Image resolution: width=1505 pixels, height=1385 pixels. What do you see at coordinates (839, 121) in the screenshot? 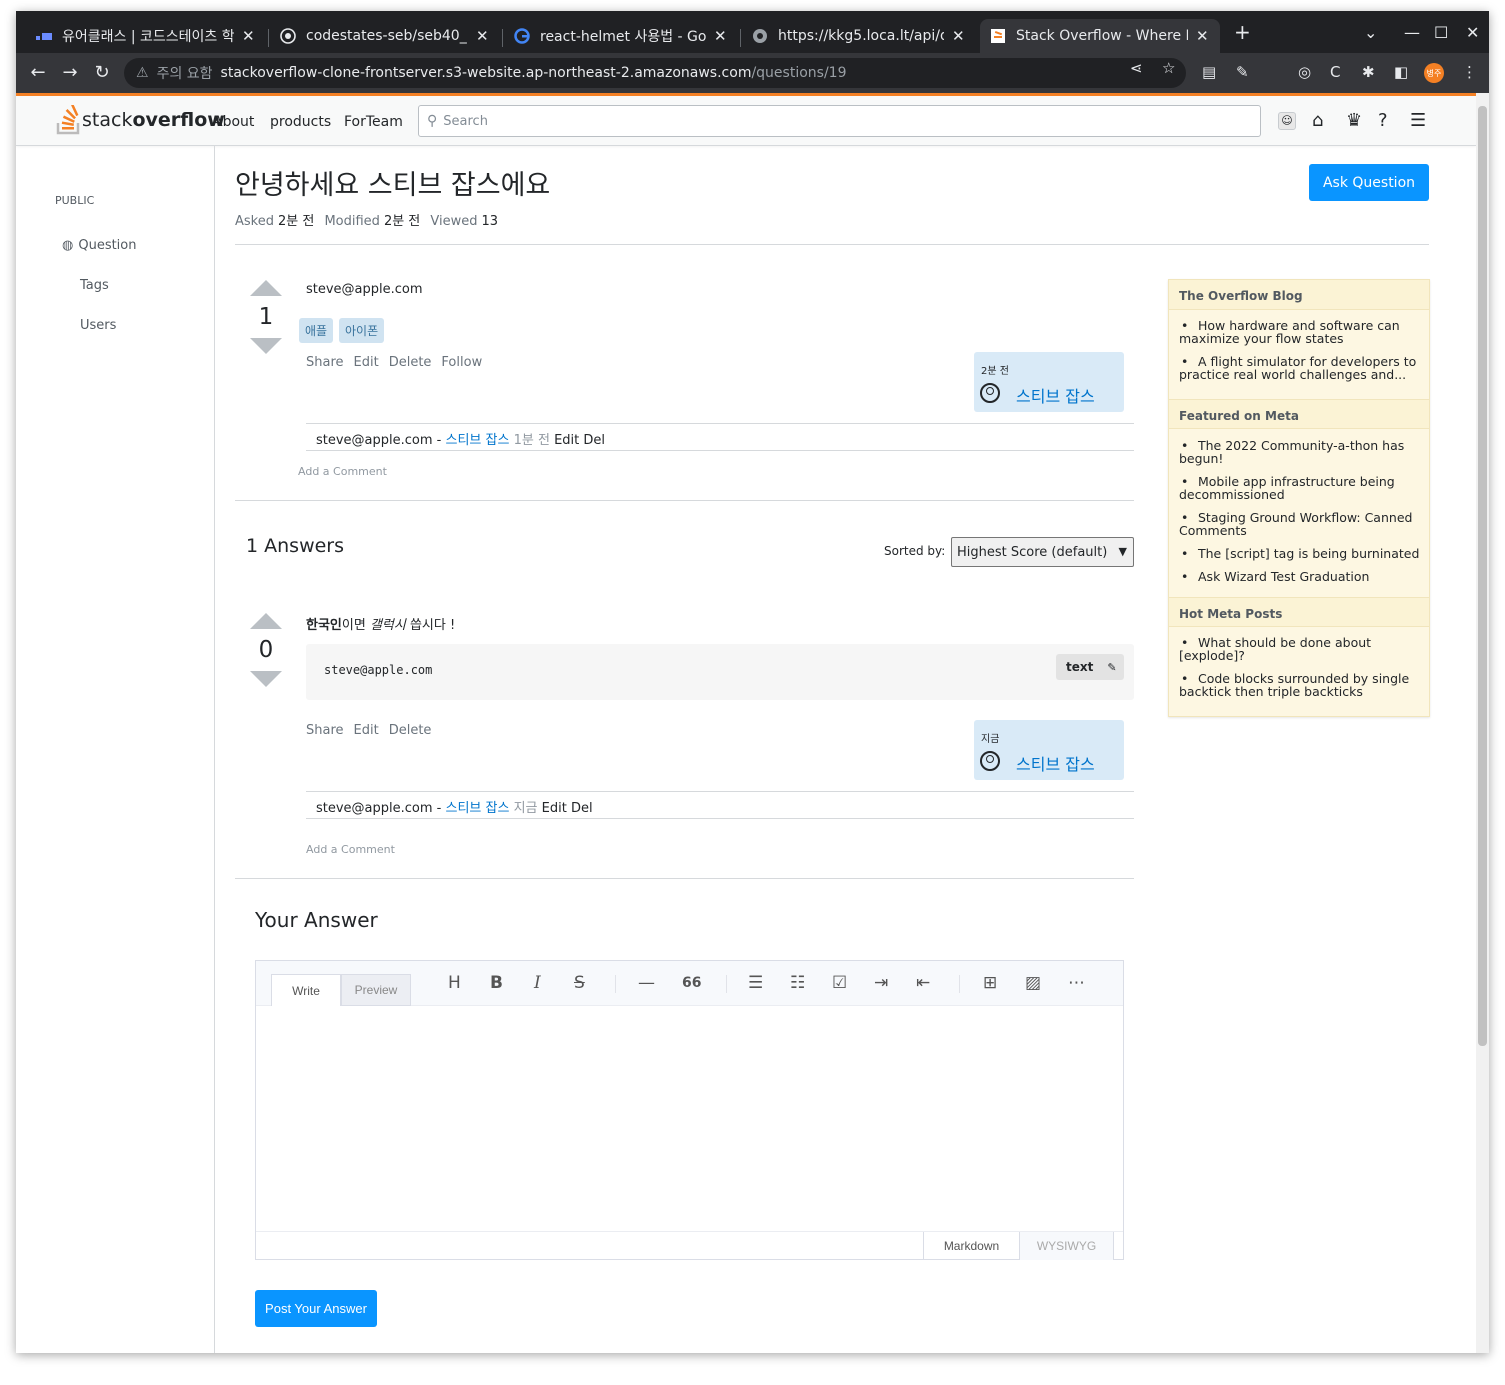
I see `search-input: ⚲ Search` at bounding box center [839, 121].